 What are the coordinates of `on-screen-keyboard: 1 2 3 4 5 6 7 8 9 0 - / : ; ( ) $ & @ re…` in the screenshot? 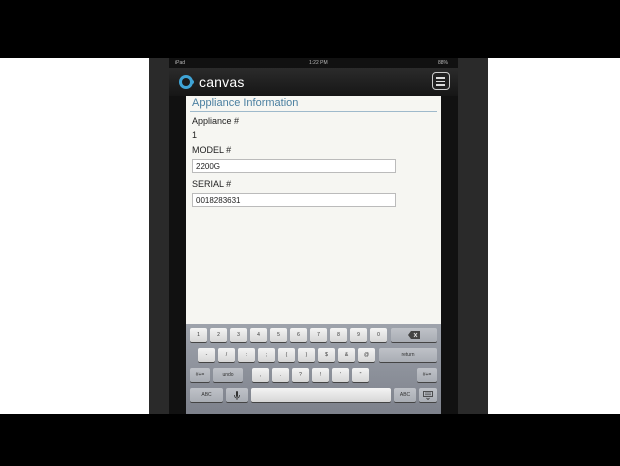 It's located at (313, 369).